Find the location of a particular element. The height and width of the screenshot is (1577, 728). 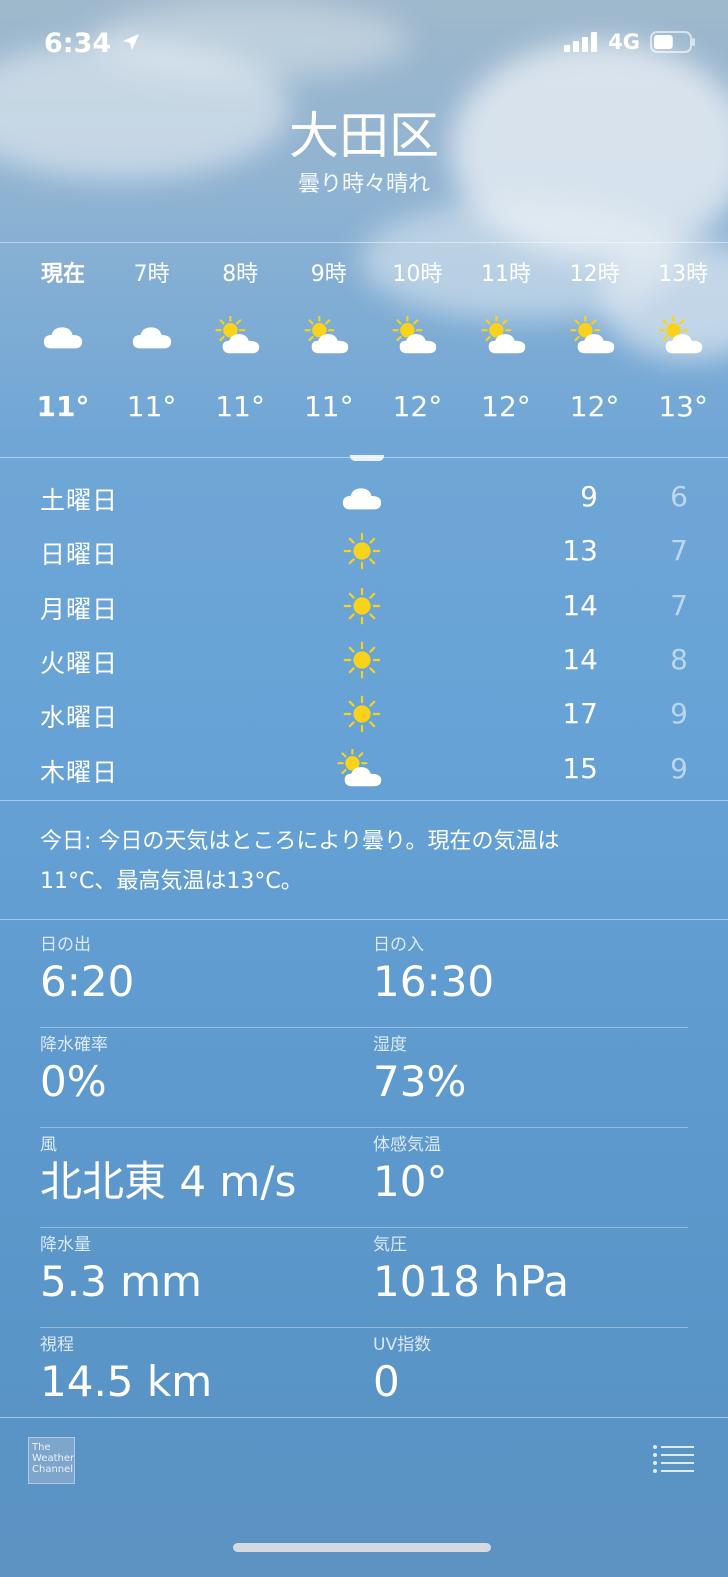

pressure-label: 気圧 is located at coordinates (390, 1245).